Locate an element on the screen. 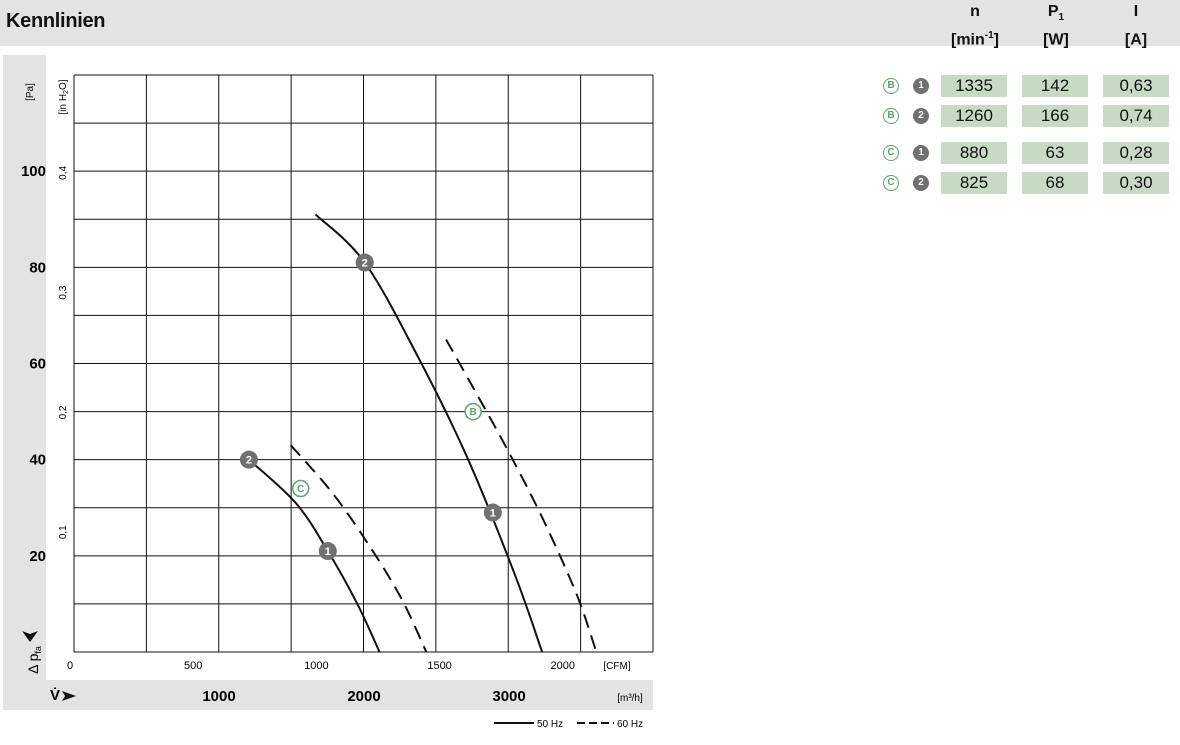 This screenshot has height=745, width=1180. y2-tick-label: 0,4 is located at coordinates (63, 173).